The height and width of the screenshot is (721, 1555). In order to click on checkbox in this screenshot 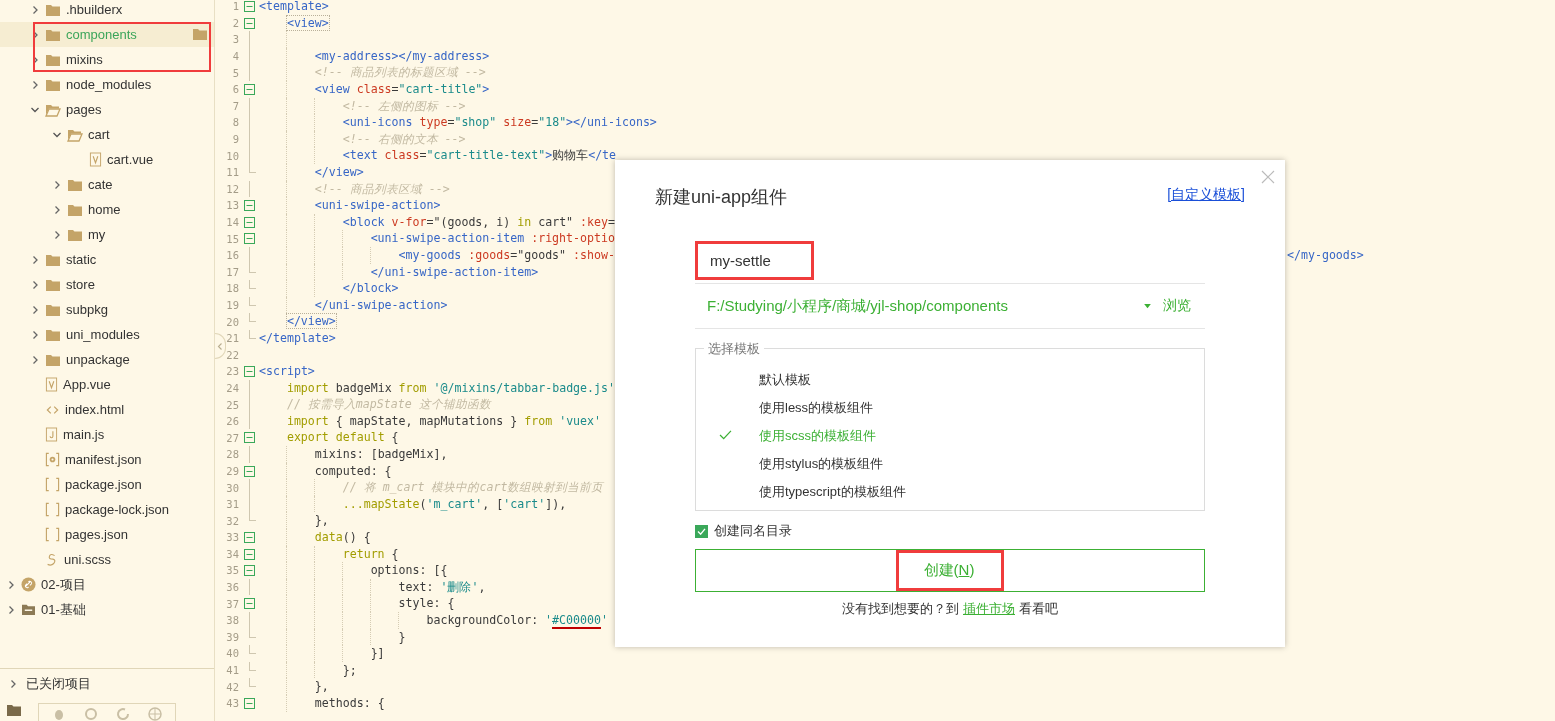, I will do `click(701, 531)`.